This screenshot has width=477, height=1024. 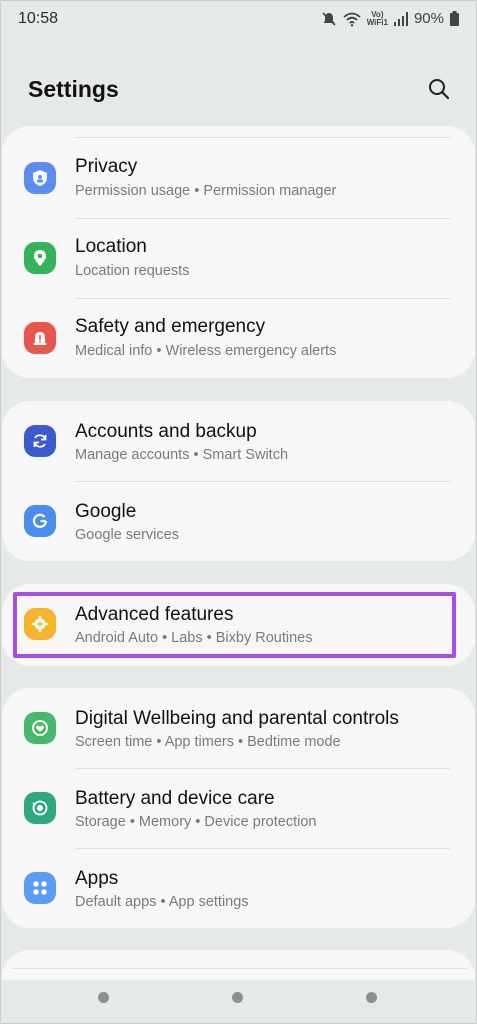 What do you see at coordinates (40, 624) in the screenshot?
I see `gear-plus-icon` at bounding box center [40, 624].